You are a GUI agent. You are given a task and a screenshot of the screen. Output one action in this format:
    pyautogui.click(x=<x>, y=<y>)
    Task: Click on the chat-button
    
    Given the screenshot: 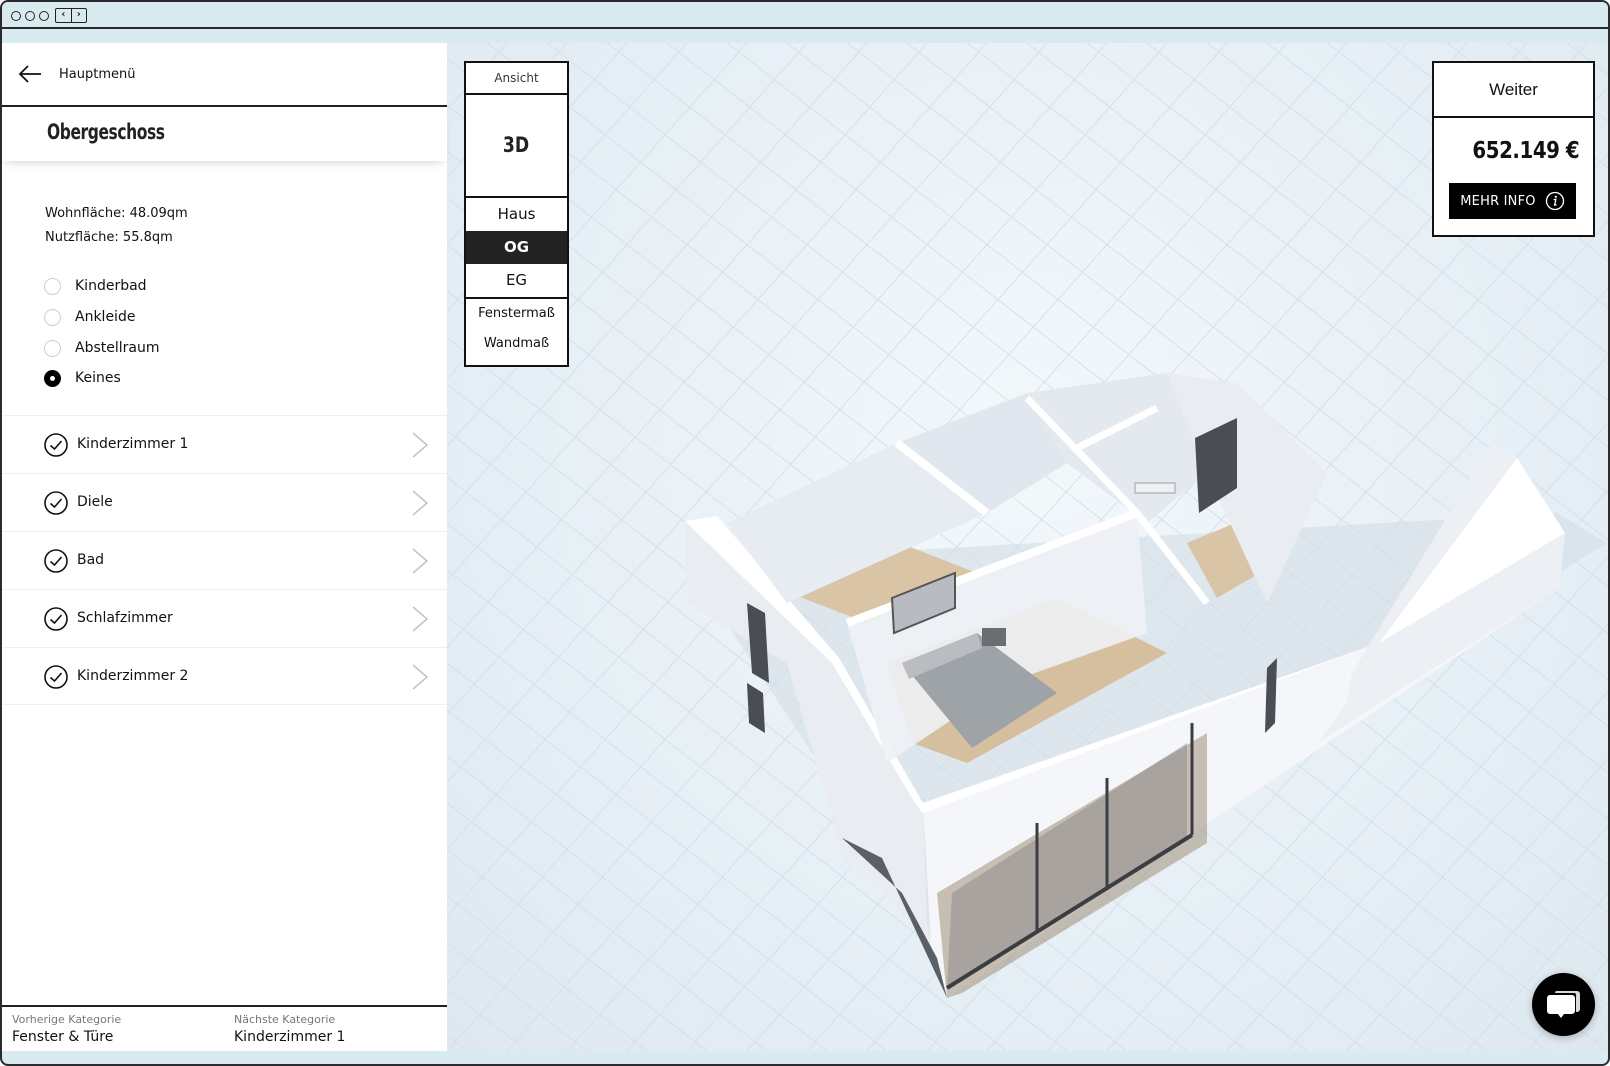 What is the action you would take?
    pyautogui.click(x=1563, y=1004)
    